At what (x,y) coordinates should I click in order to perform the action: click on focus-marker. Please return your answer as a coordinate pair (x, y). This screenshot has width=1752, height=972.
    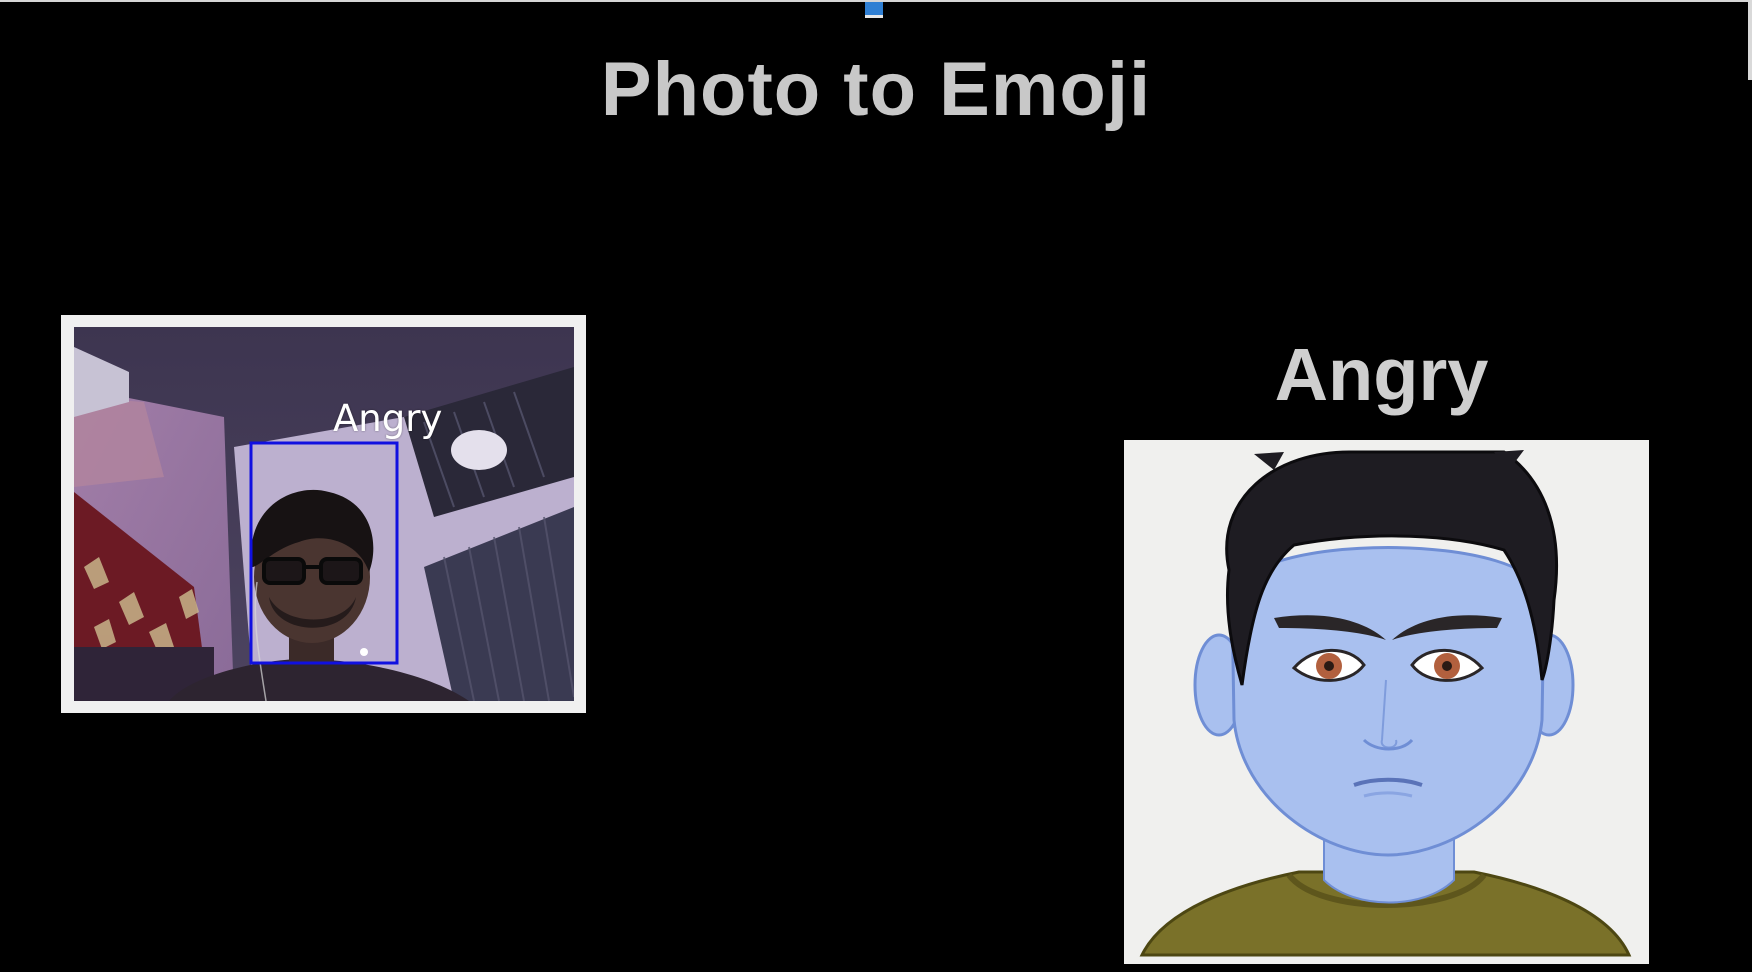
    Looking at the image, I should click on (874, 10).